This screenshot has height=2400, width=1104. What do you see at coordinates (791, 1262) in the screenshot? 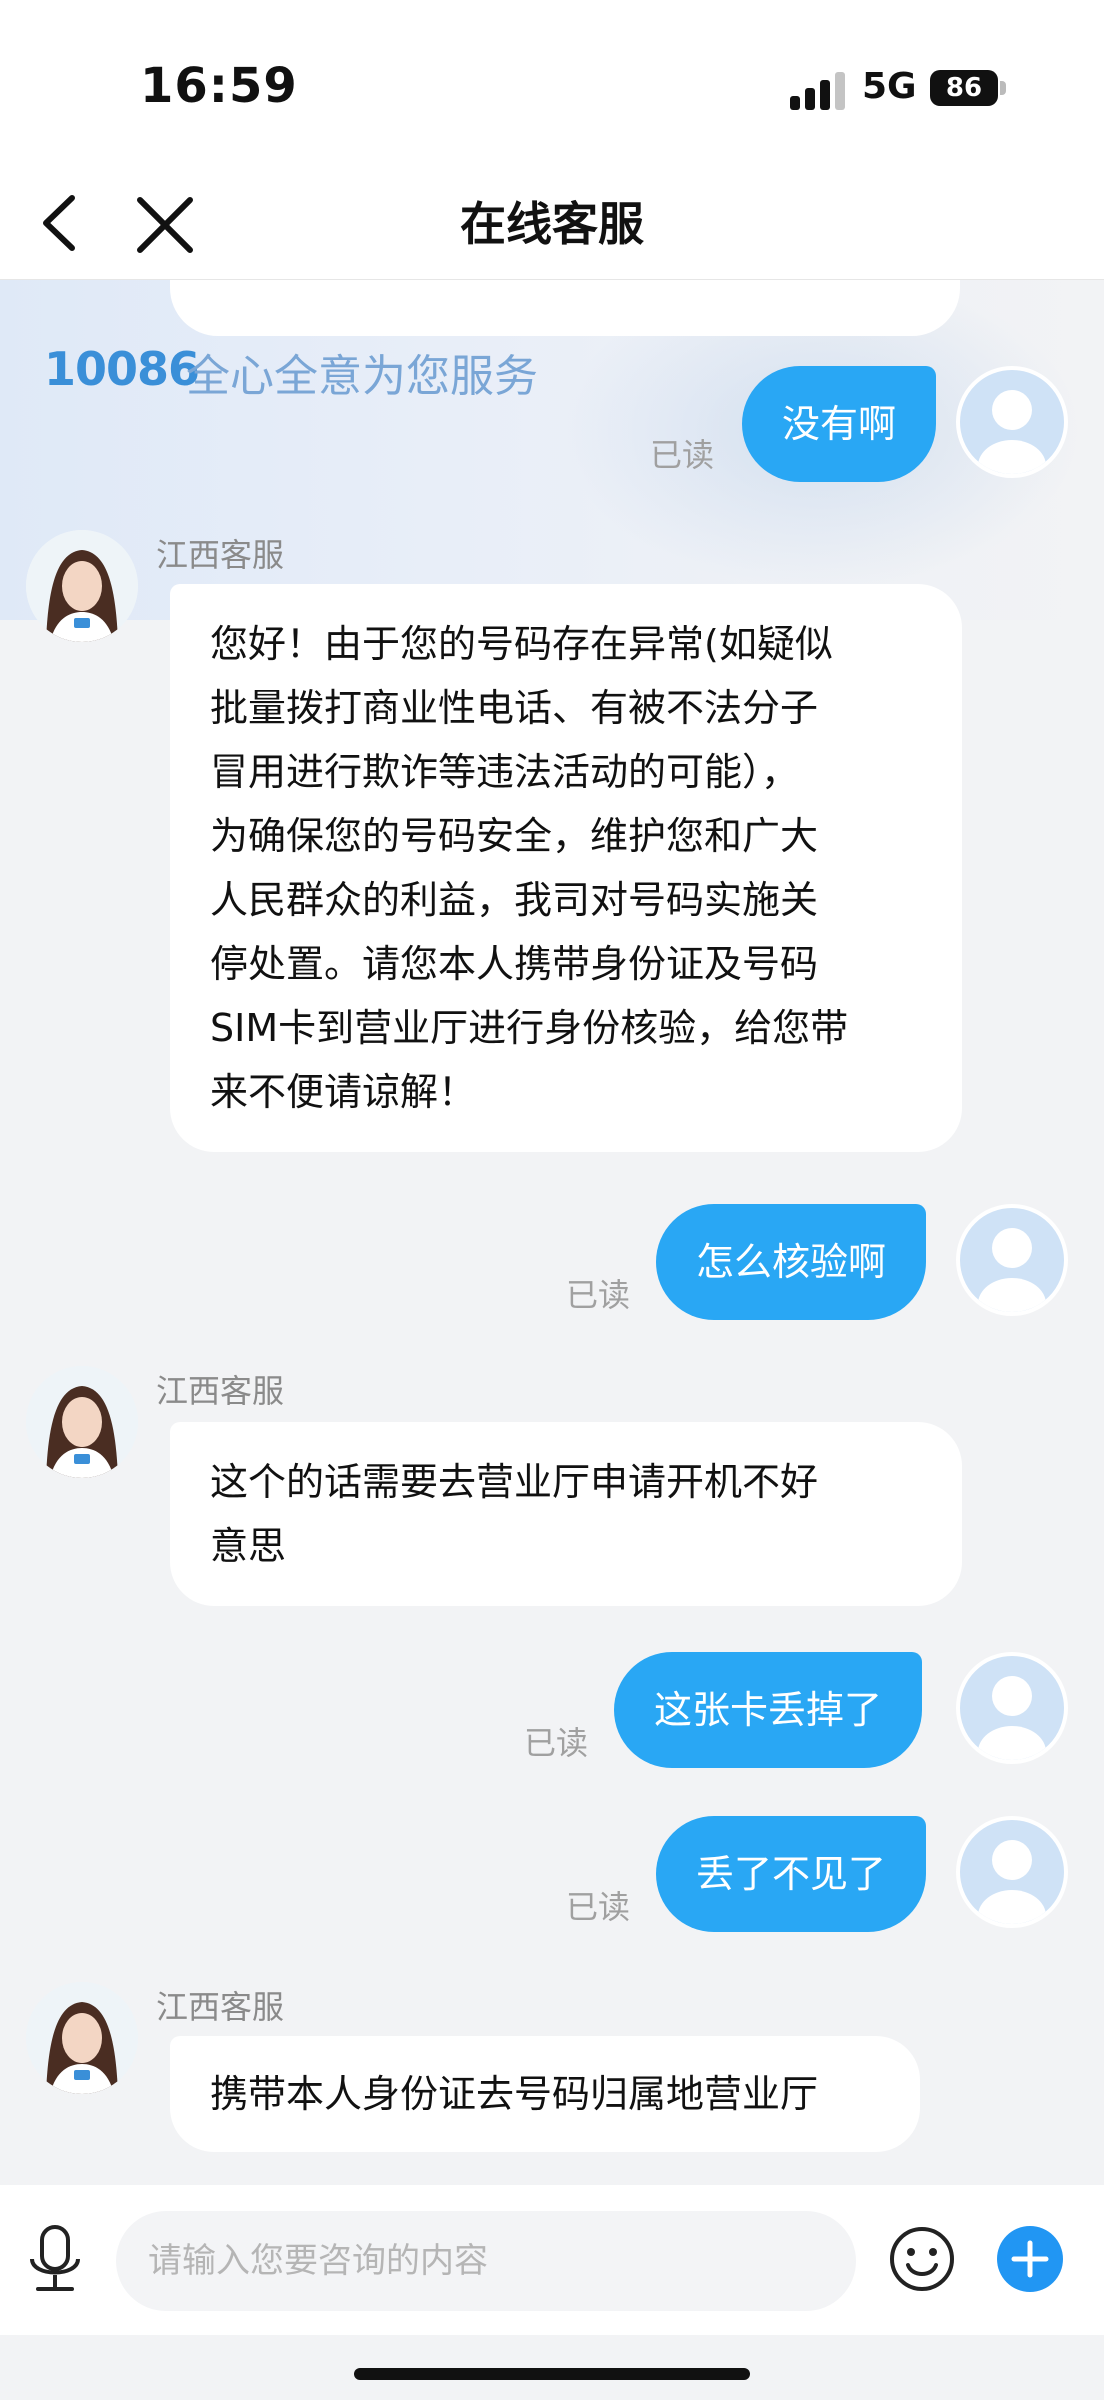
I see `user-message-bubble: 怎么核验啊` at bounding box center [791, 1262].